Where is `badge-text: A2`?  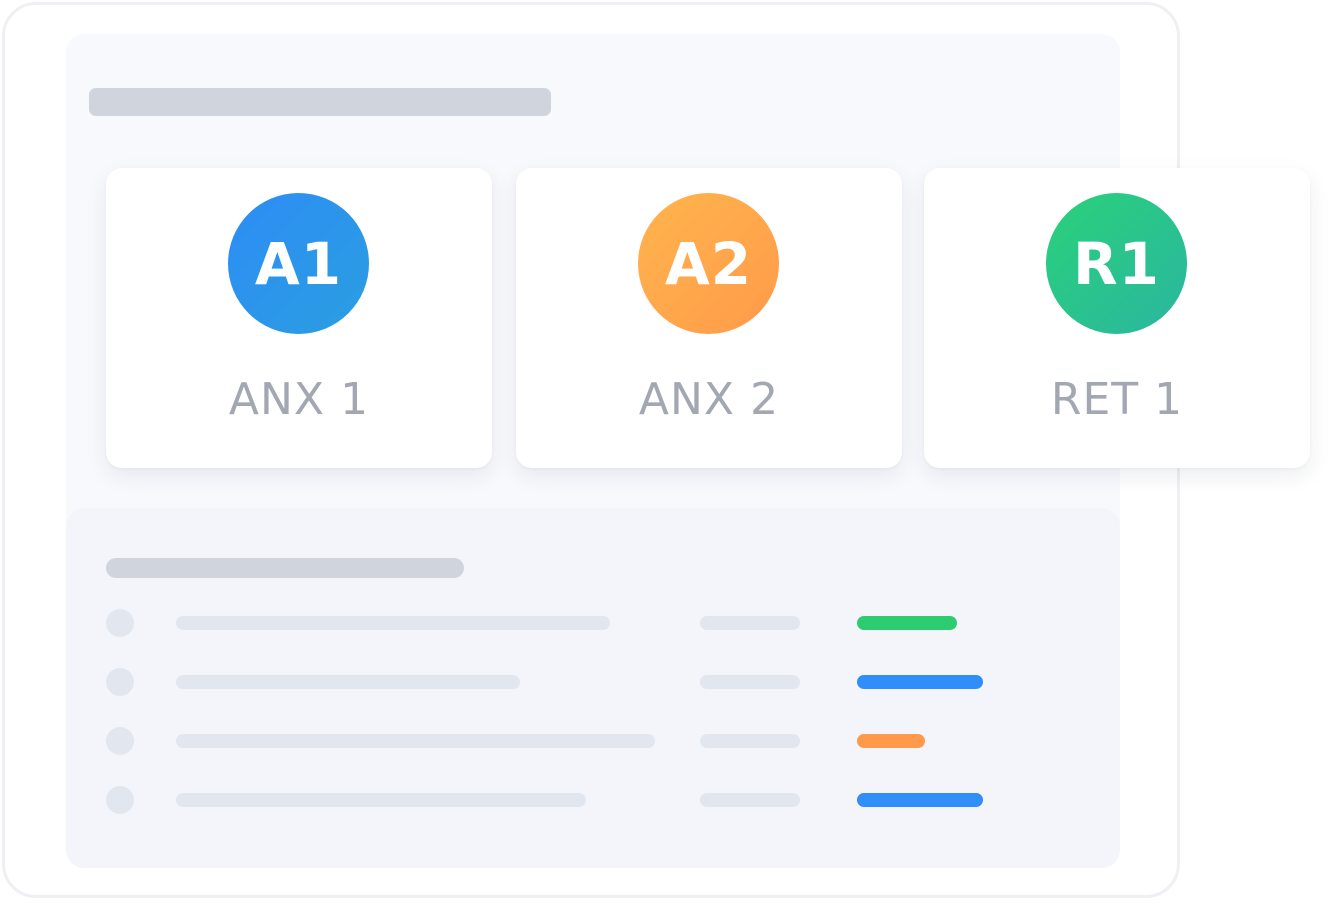 badge-text: A2 is located at coordinates (708, 263).